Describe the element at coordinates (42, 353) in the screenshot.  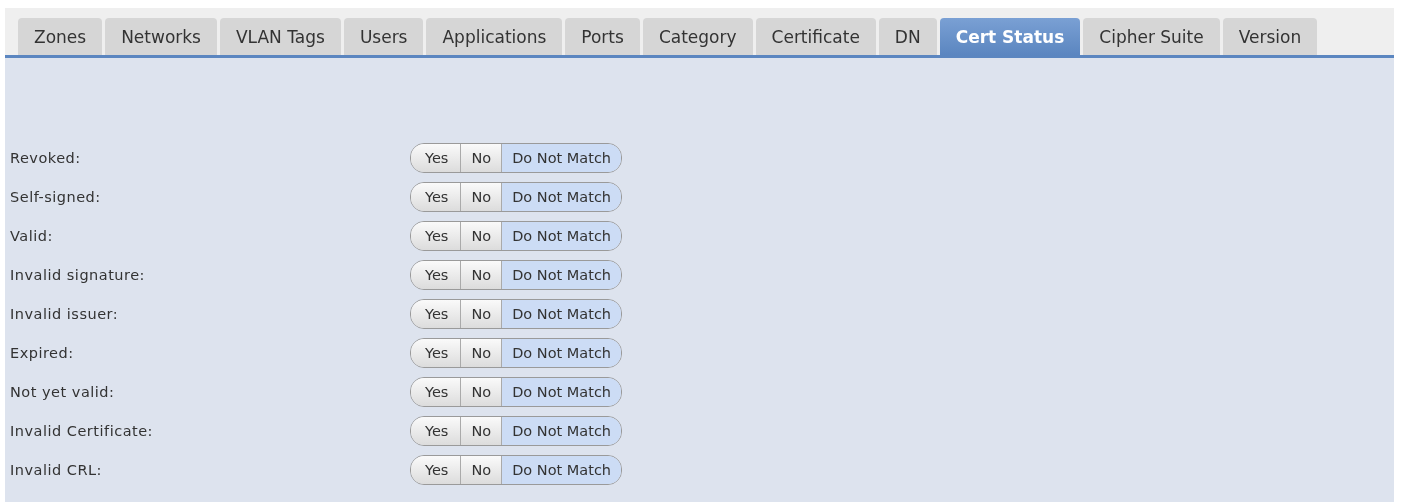
I see `field-label: Expired:` at that location.